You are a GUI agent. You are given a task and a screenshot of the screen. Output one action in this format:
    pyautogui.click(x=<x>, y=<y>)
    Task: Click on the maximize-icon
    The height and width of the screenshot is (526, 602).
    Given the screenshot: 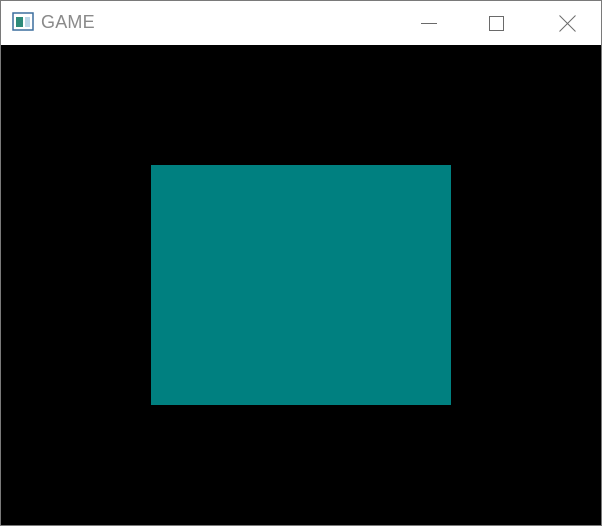 What is the action you would take?
    pyautogui.click(x=496, y=23)
    